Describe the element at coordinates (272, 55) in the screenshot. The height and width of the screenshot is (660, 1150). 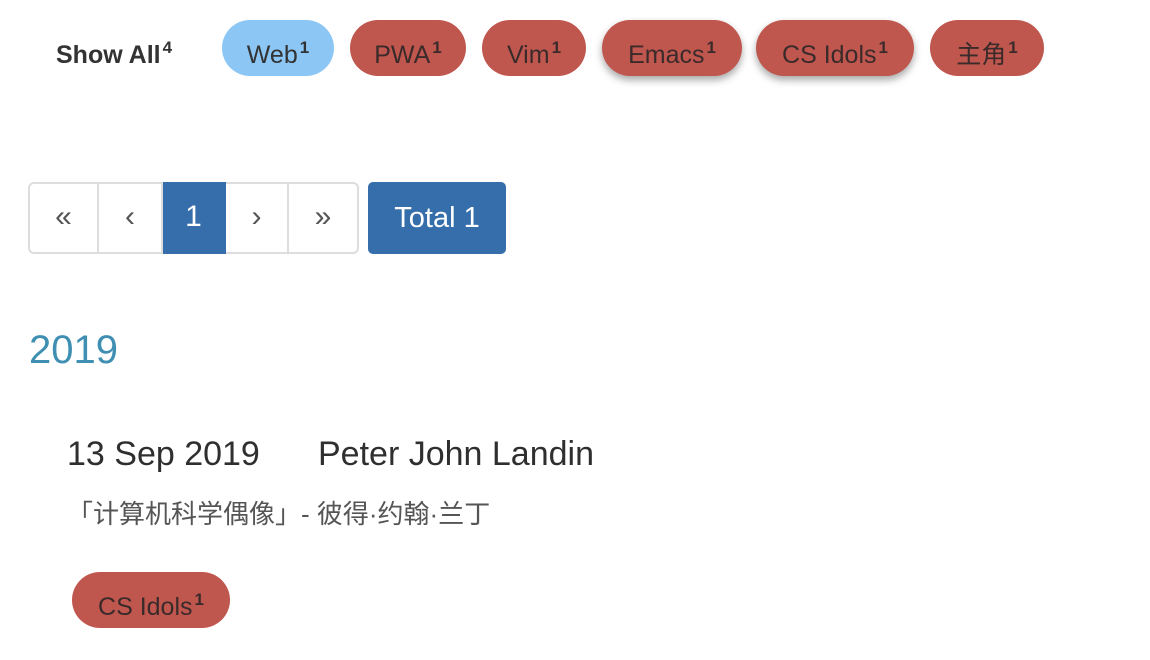
I see `tag-label: Web` at that location.